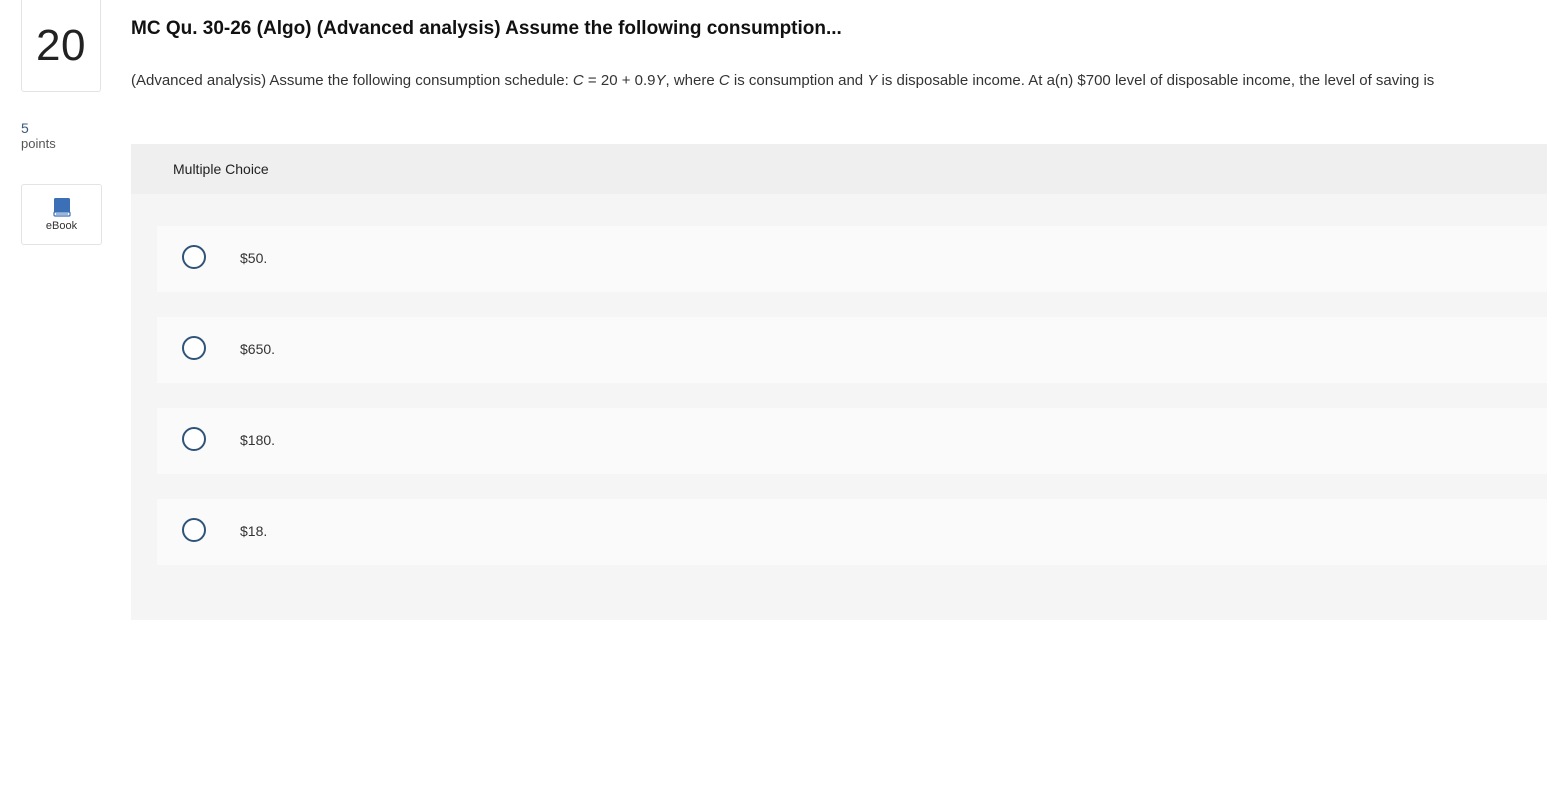 The height and width of the screenshot is (794, 1547). I want to click on question-number: 20, so click(61, 45).